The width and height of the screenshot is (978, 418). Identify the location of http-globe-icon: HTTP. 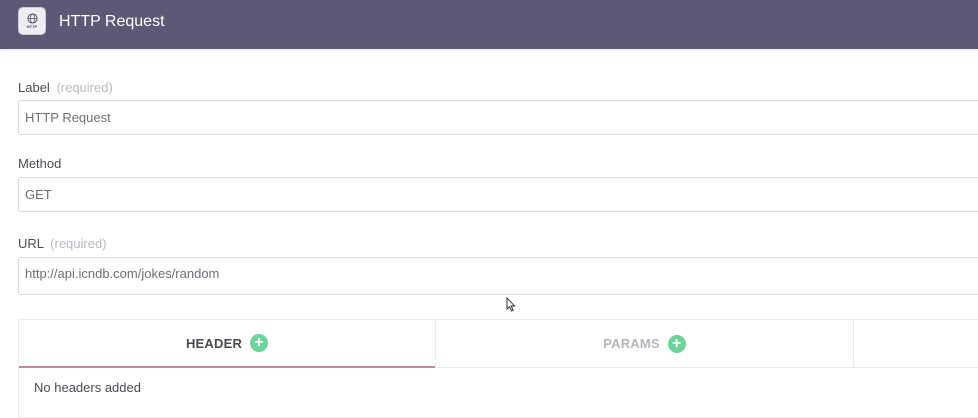
(32, 21).